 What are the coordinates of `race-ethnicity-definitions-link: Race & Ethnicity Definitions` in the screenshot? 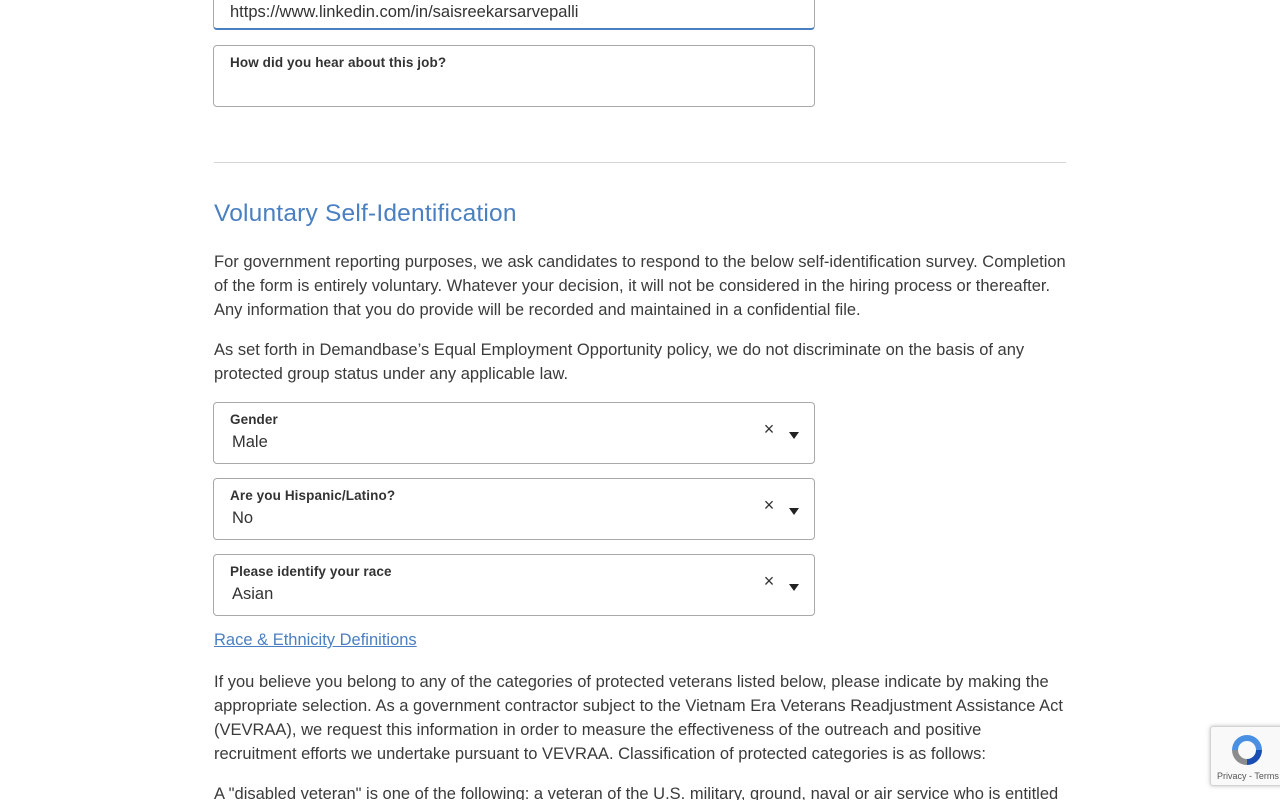 It's located at (315, 640).